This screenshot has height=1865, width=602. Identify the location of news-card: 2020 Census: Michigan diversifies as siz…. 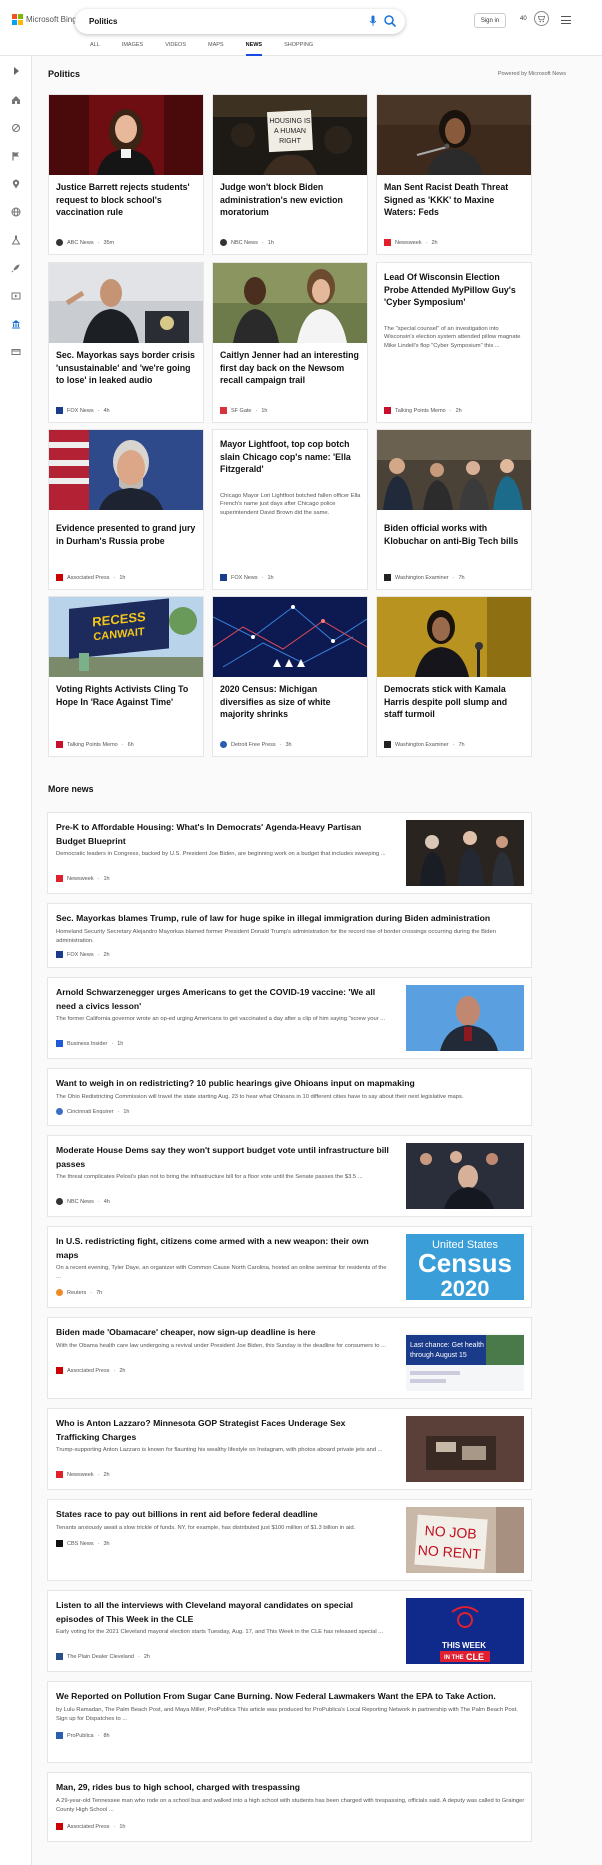
(290, 676).